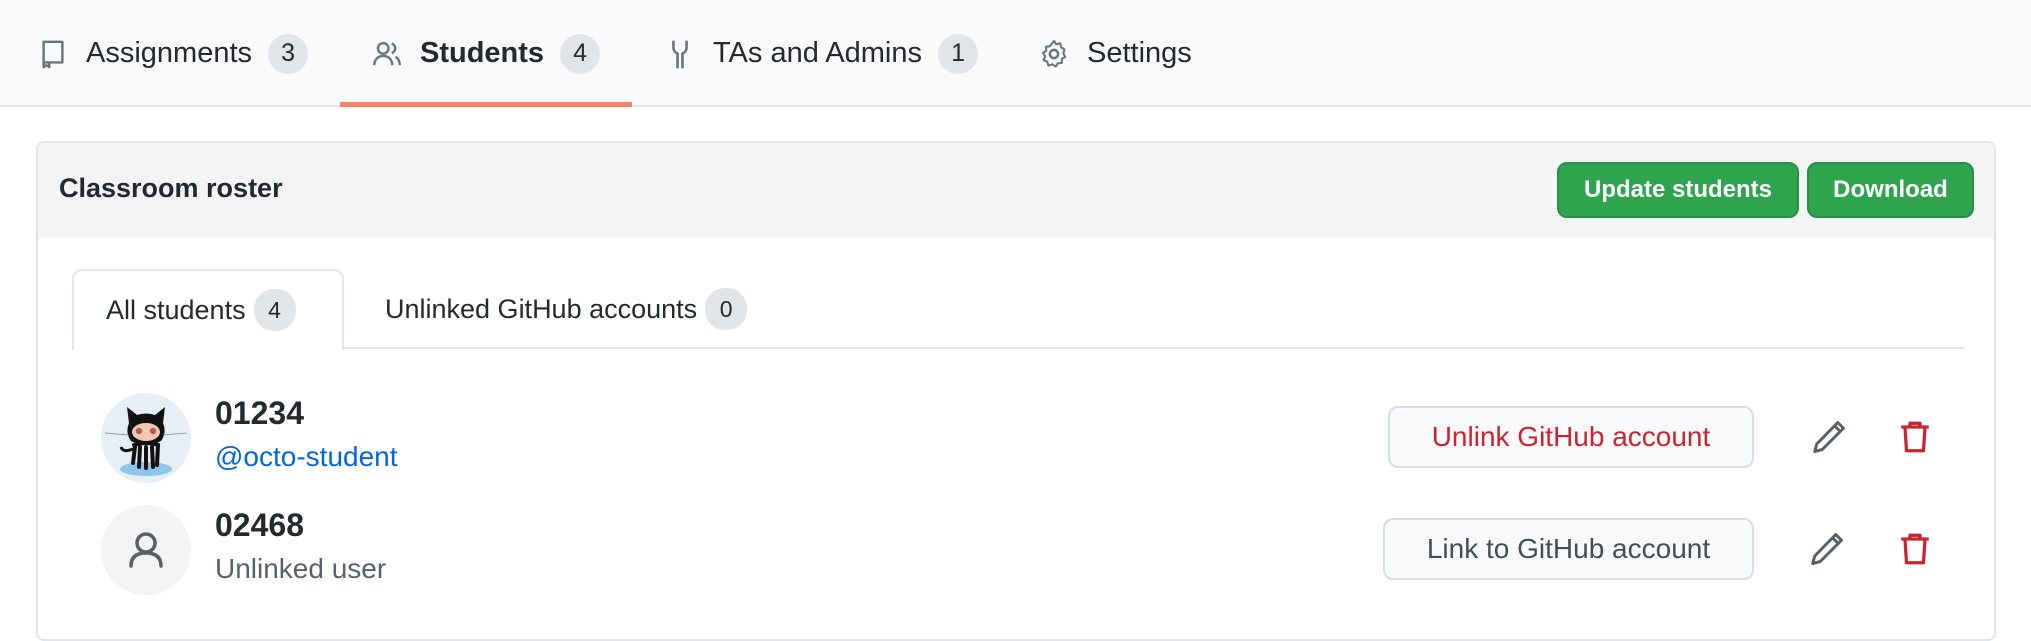  What do you see at coordinates (1568, 549) in the screenshot?
I see `link-to-github-account-button: Link to GitHub account` at bounding box center [1568, 549].